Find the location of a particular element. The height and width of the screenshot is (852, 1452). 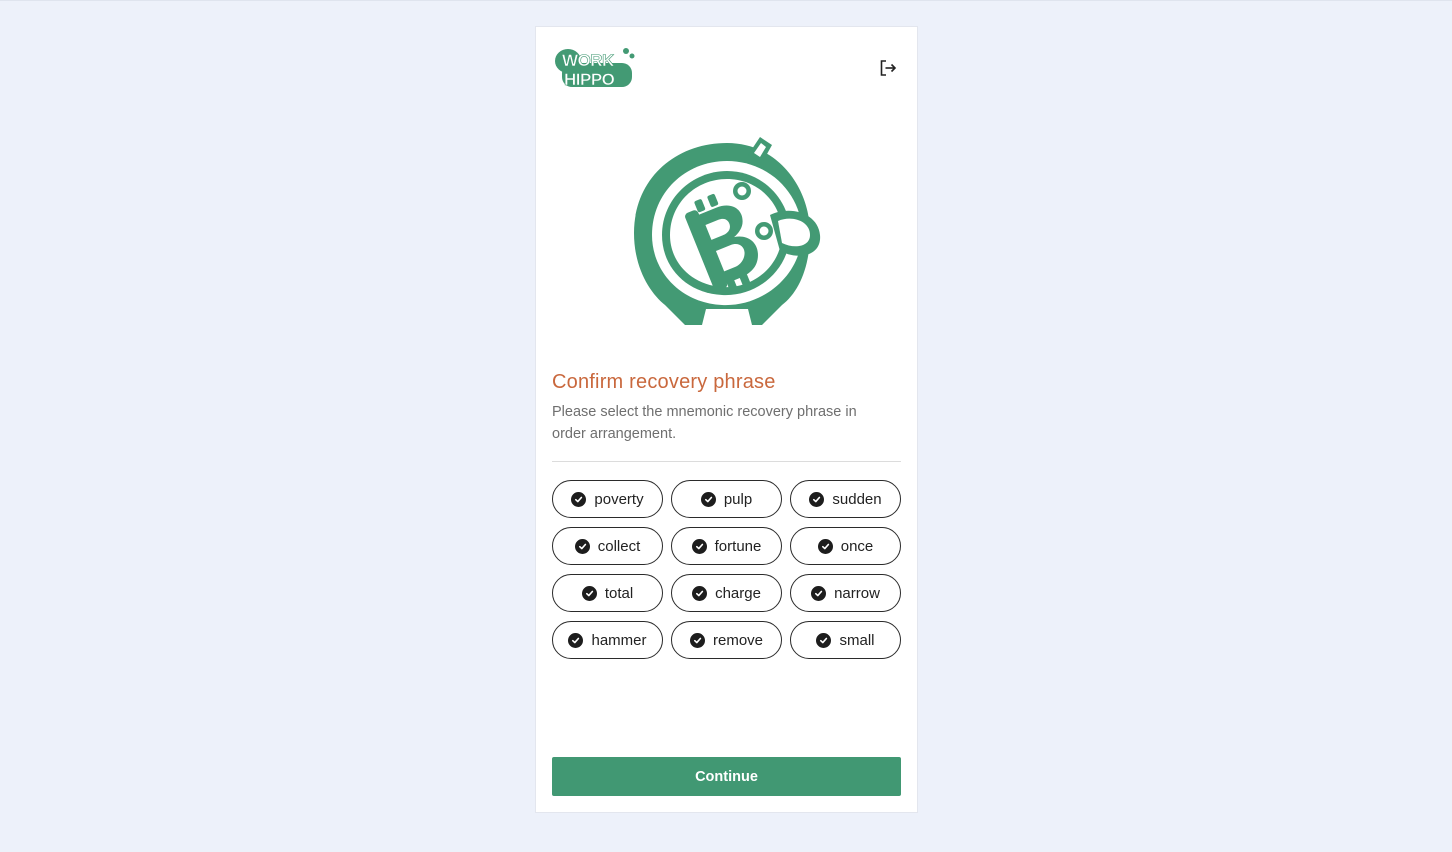

word-chip-label: narrow is located at coordinates (857, 593).